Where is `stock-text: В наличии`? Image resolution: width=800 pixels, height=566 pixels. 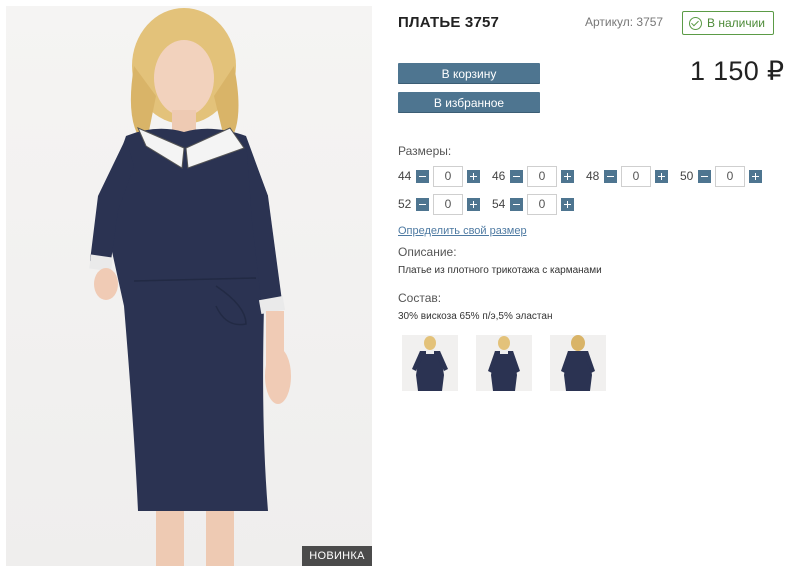 stock-text: В наличии is located at coordinates (736, 23).